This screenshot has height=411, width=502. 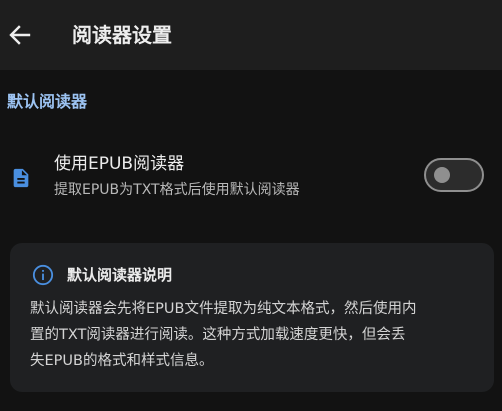 I want to click on info-card-line: 置的TXT阅读器进行阅读。这种方式加载速度更快，但会丢, so click(x=218, y=335).